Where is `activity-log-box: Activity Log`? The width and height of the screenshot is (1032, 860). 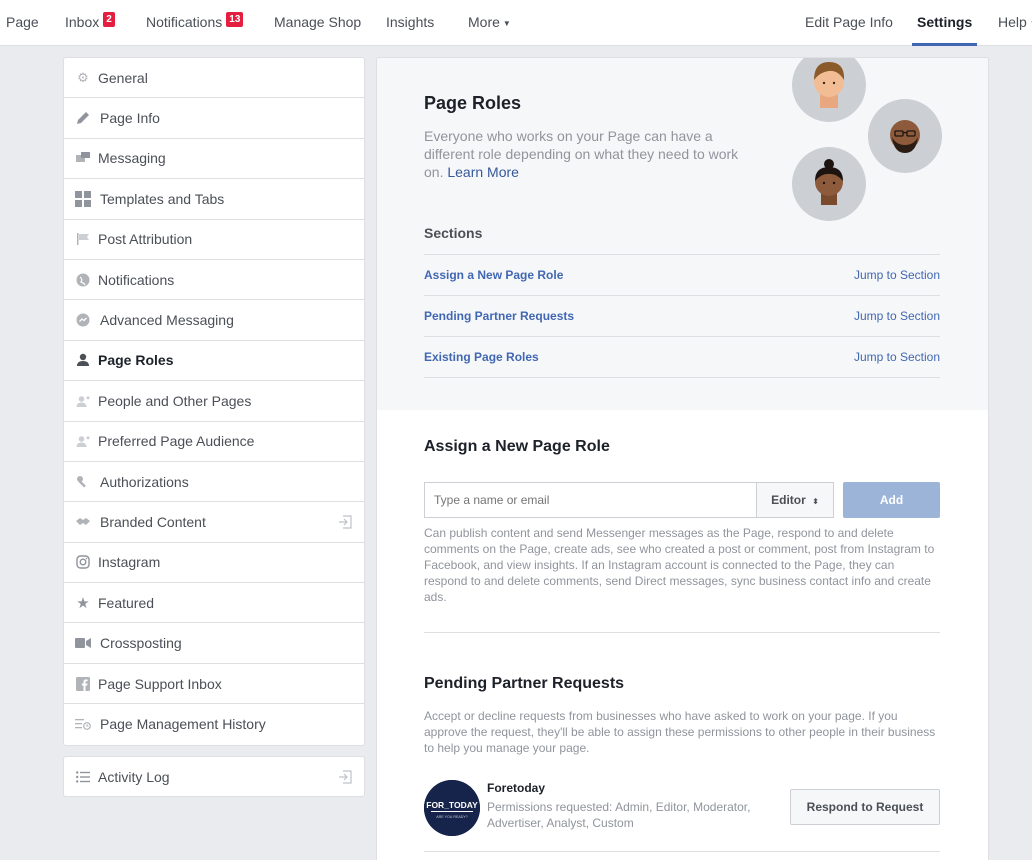 activity-log-box: Activity Log is located at coordinates (214, 776).